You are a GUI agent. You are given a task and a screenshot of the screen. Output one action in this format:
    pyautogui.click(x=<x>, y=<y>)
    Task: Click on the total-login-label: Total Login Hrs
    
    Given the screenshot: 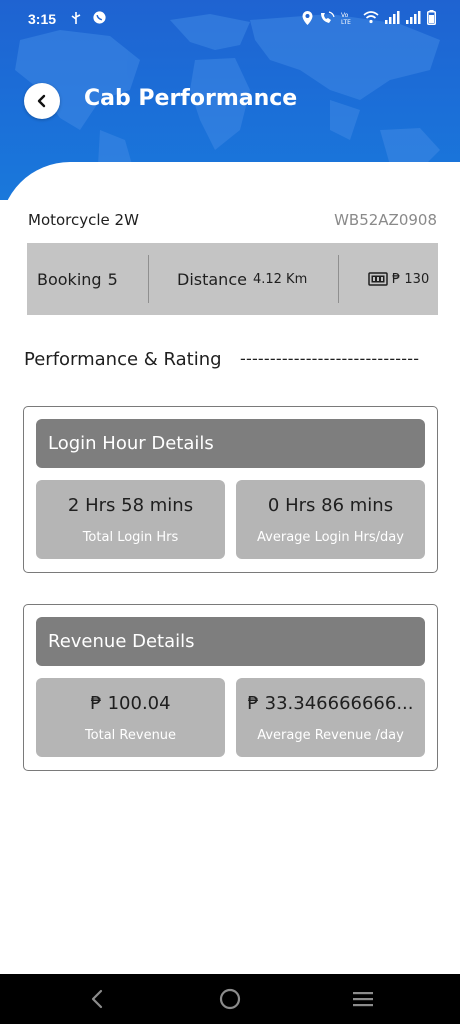 What is the action you would take?
    pyautogui.click(x=130, y=537)
    